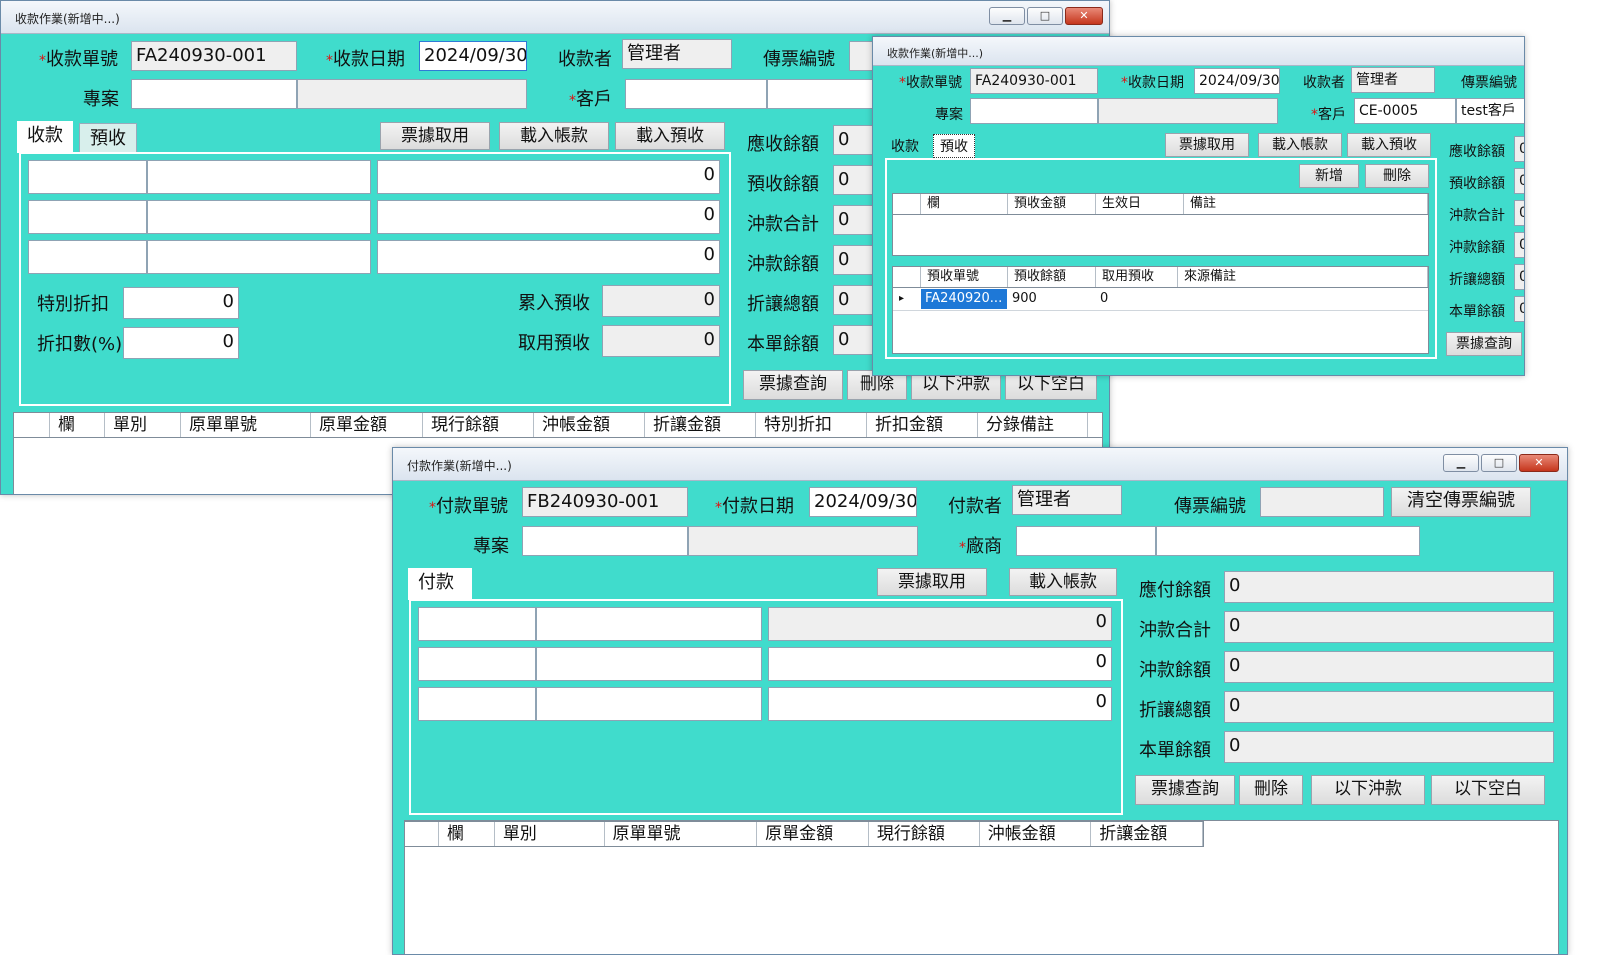 Image resolution: width=1600 pixels, height=955 pixels. I want to click on special-discount-field: 0, so click(181, 303).